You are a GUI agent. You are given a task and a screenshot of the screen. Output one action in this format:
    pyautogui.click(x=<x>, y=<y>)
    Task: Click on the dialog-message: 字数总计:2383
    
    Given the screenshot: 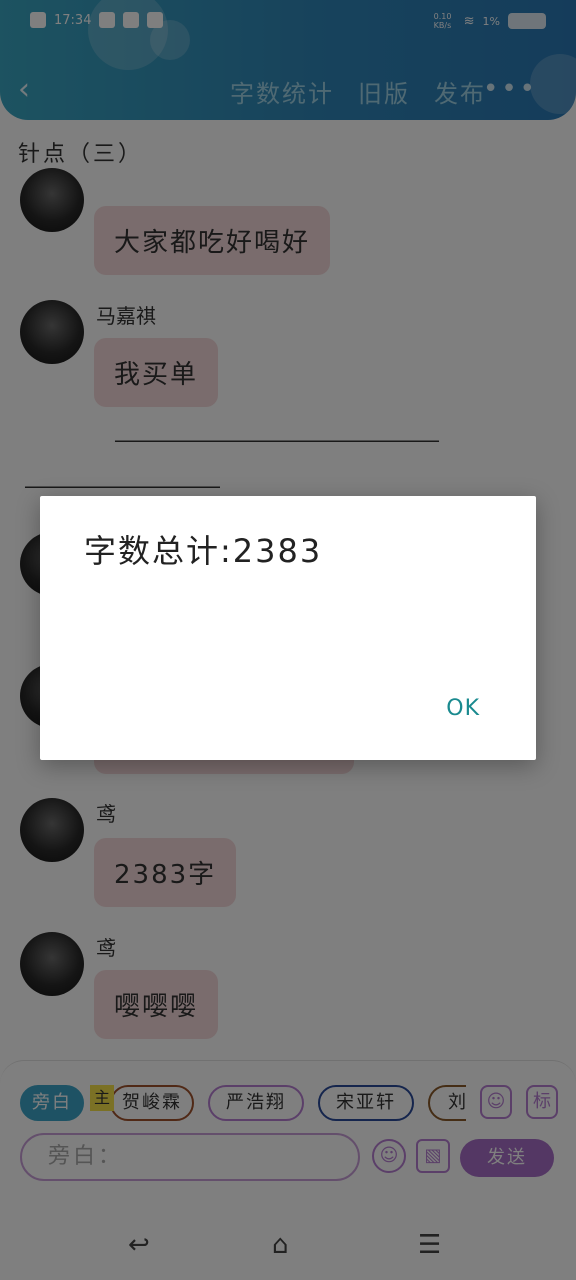 What is the action you would take?
    pyautogui.click(x=203, y=551)
    